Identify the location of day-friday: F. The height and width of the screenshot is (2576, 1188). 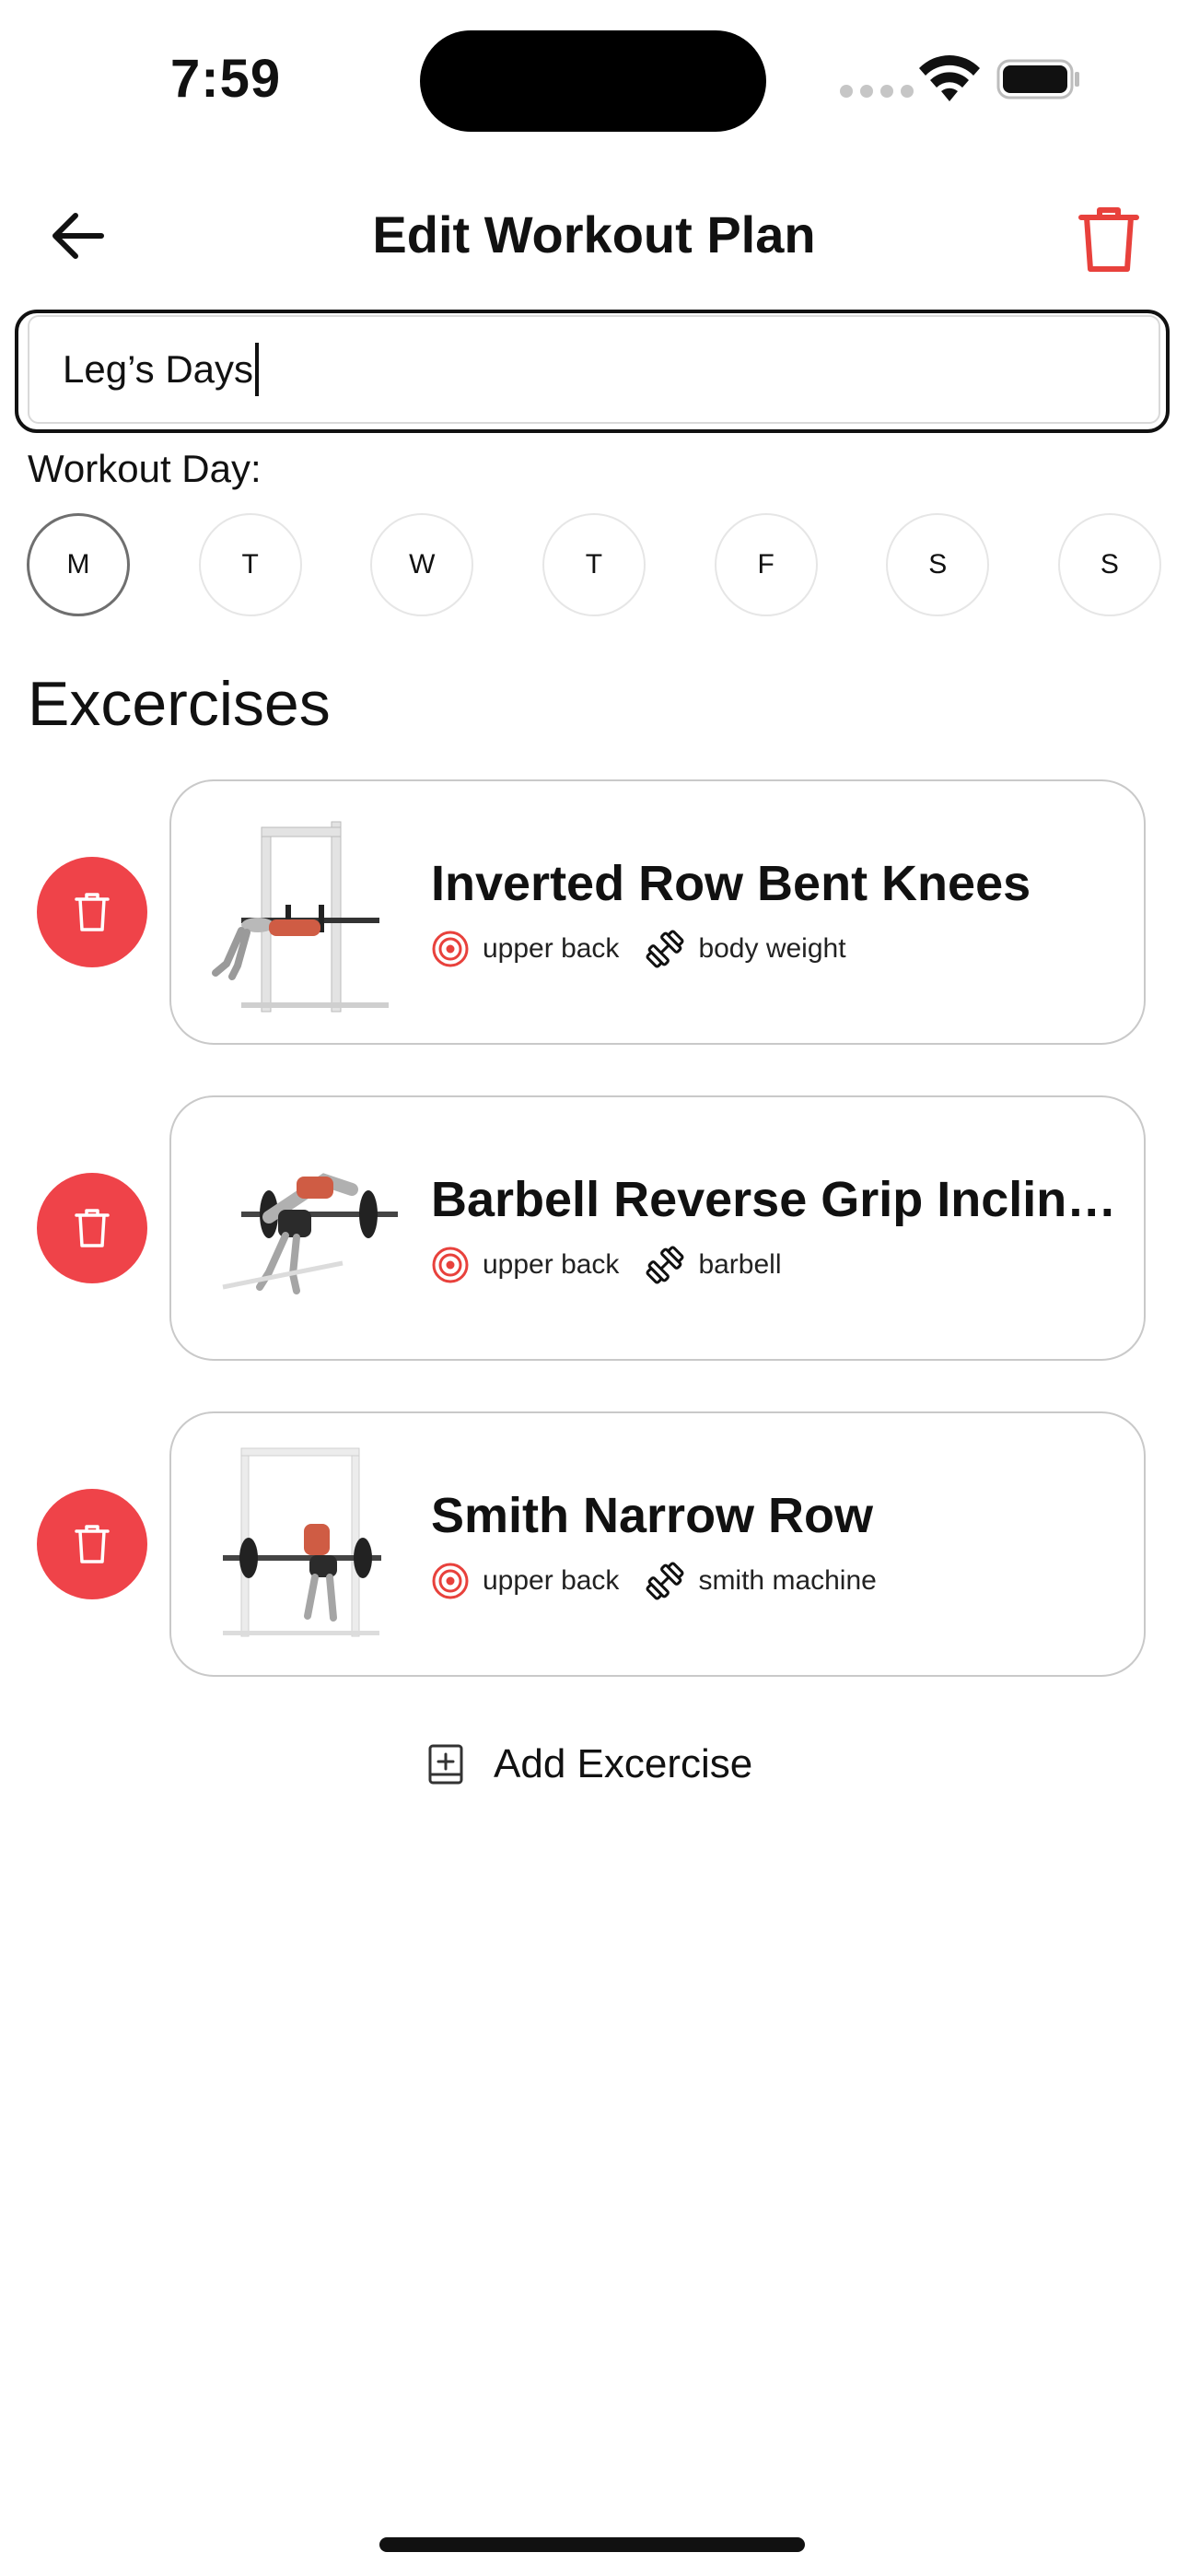
(766, 564).